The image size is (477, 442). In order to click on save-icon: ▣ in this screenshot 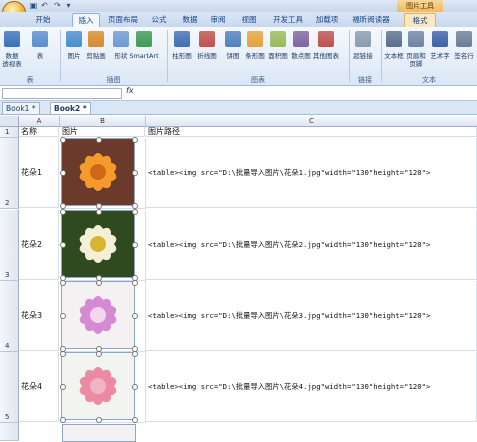, I will do `click(33, 5)`.